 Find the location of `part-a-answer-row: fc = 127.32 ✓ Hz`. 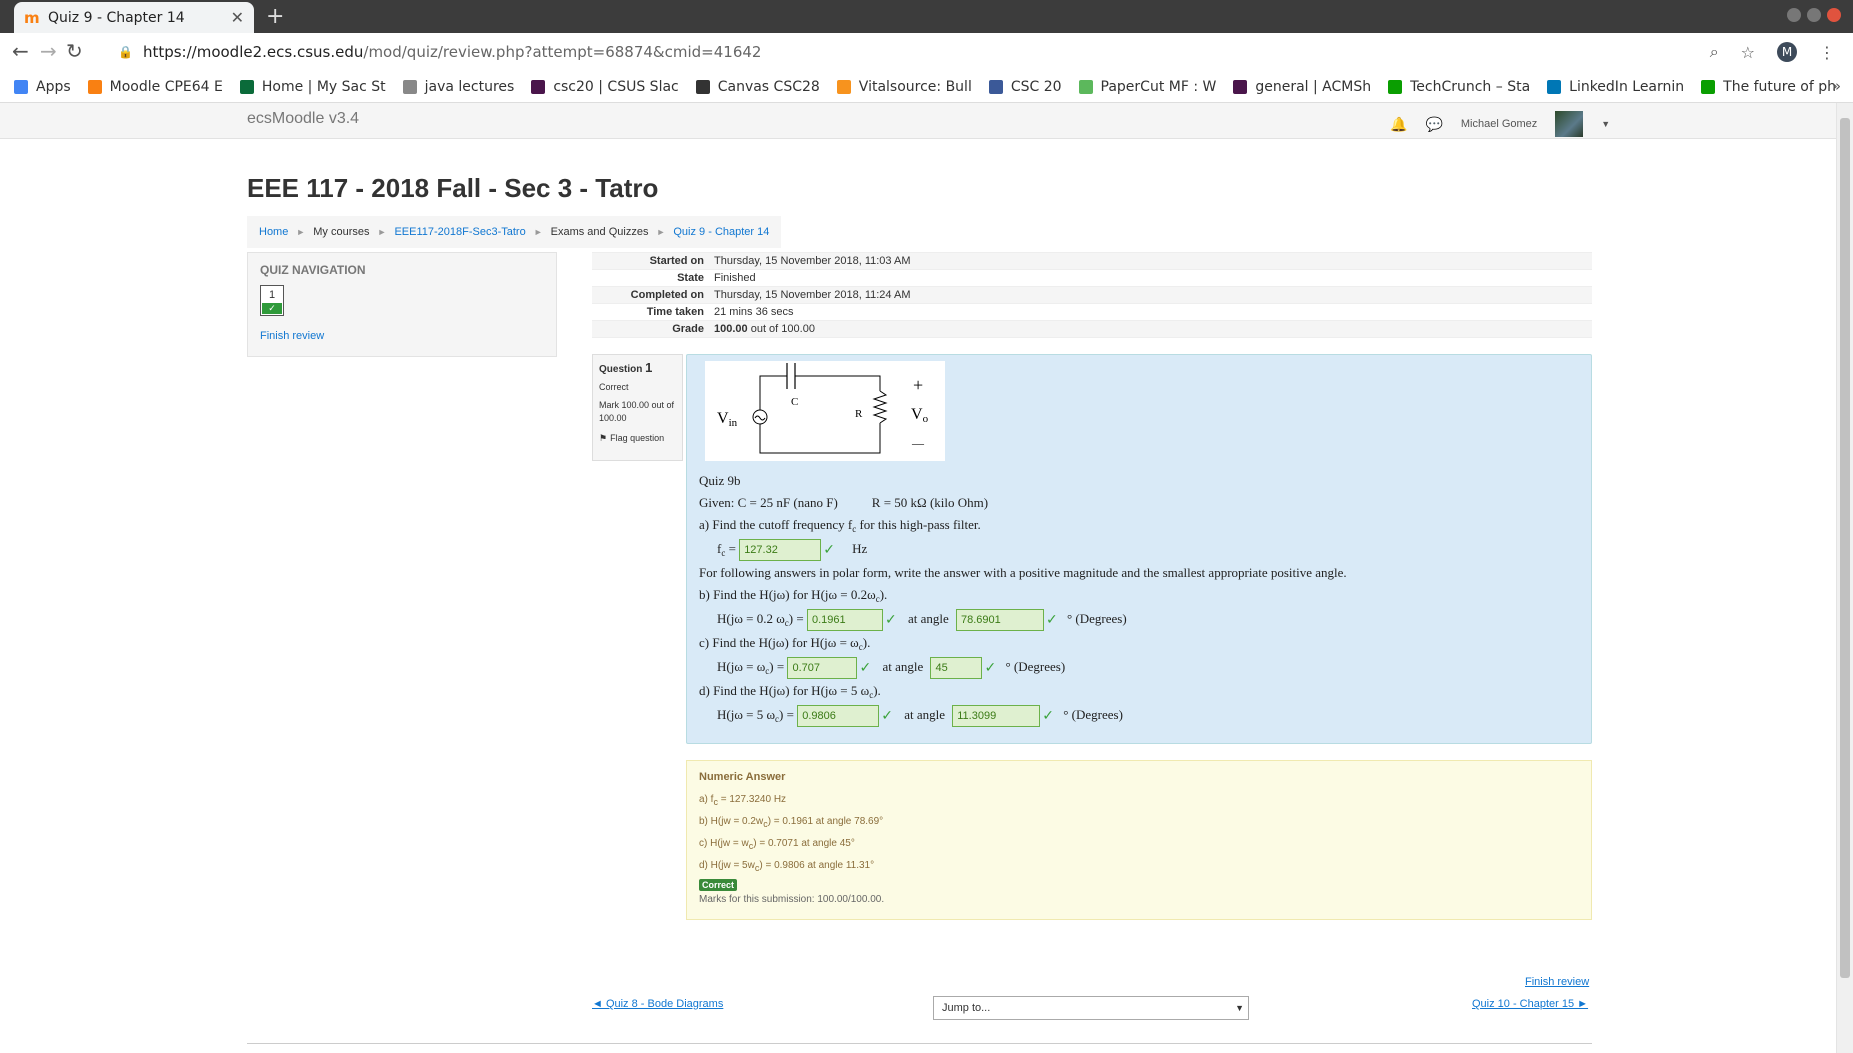

part-a-answer-row: fc = 127.32 ✓ Hz is located at coordinates (1139, 549).